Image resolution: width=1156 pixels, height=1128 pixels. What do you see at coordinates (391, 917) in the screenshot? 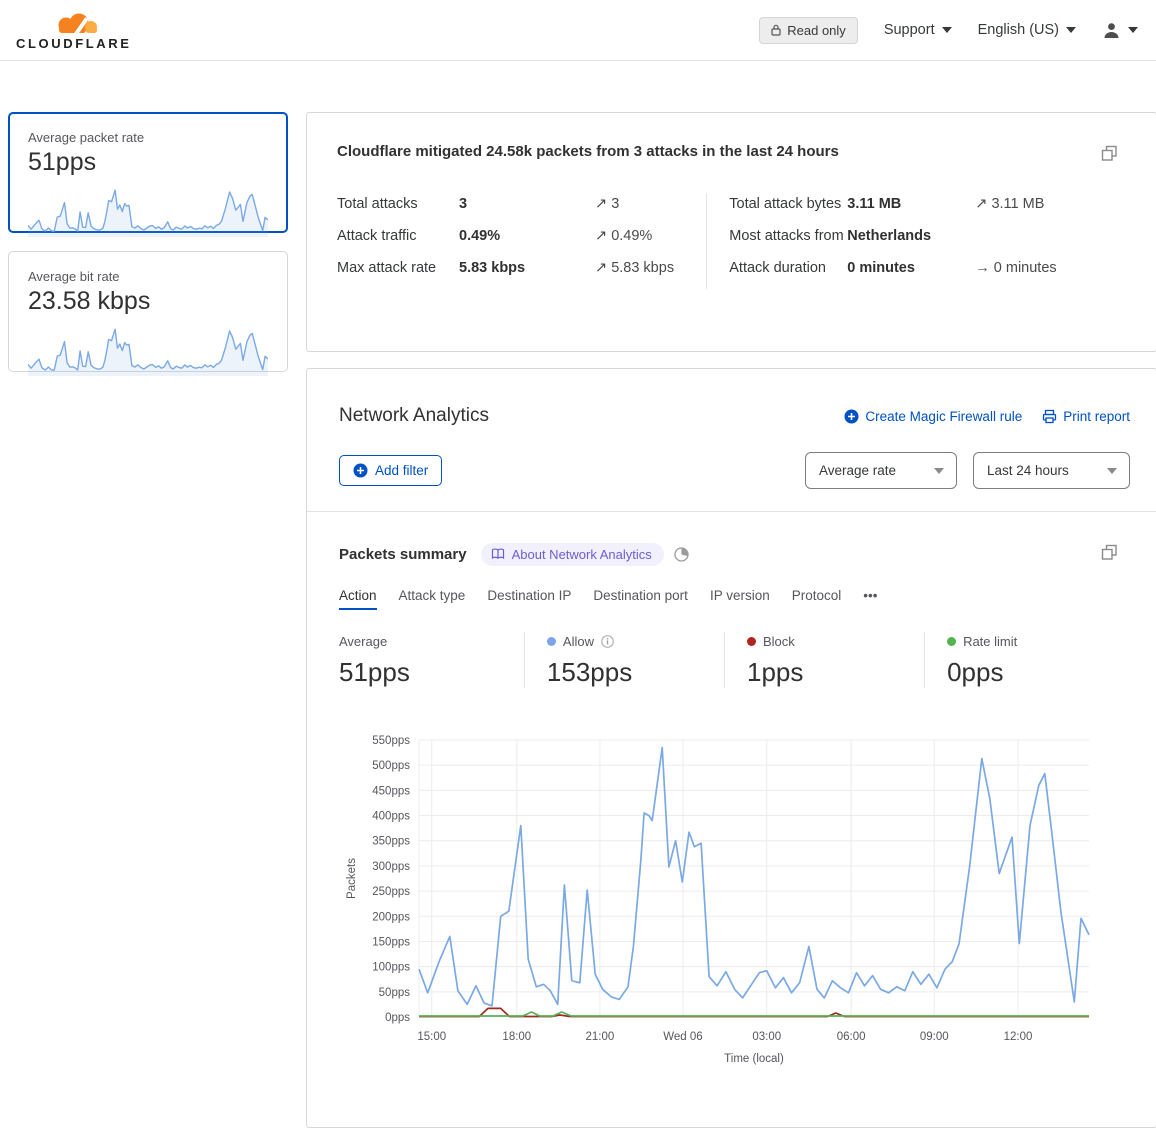
I see `svg-text: 200pps` at bounding box center [391, 917].